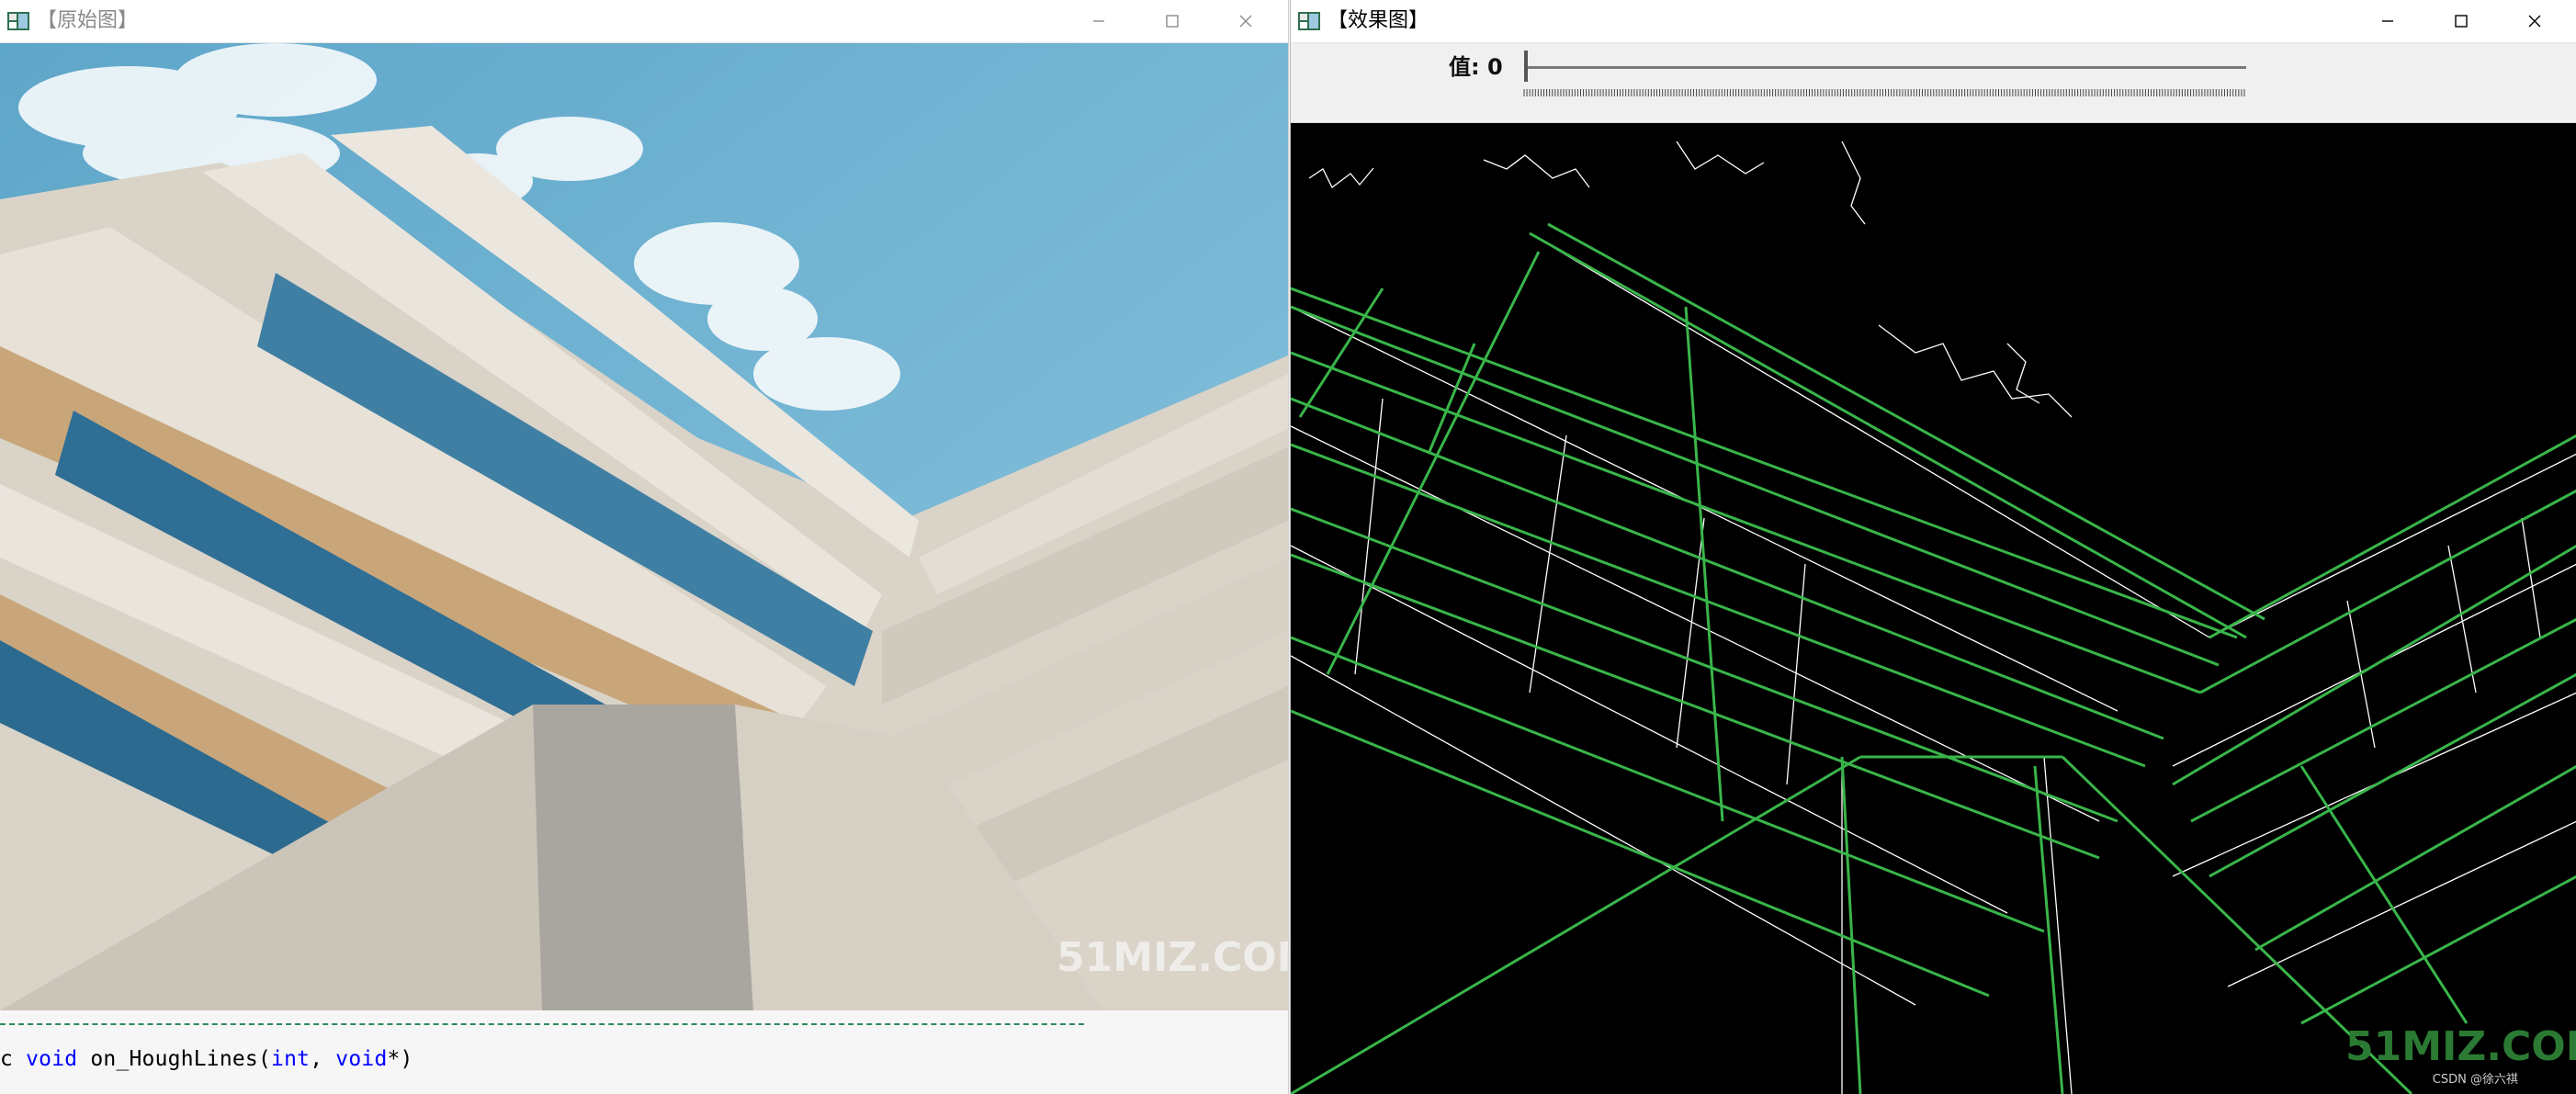  Describe the element at coordinates (1526, 66) in the screenshot. I see `trackbar-thumb` at that location.